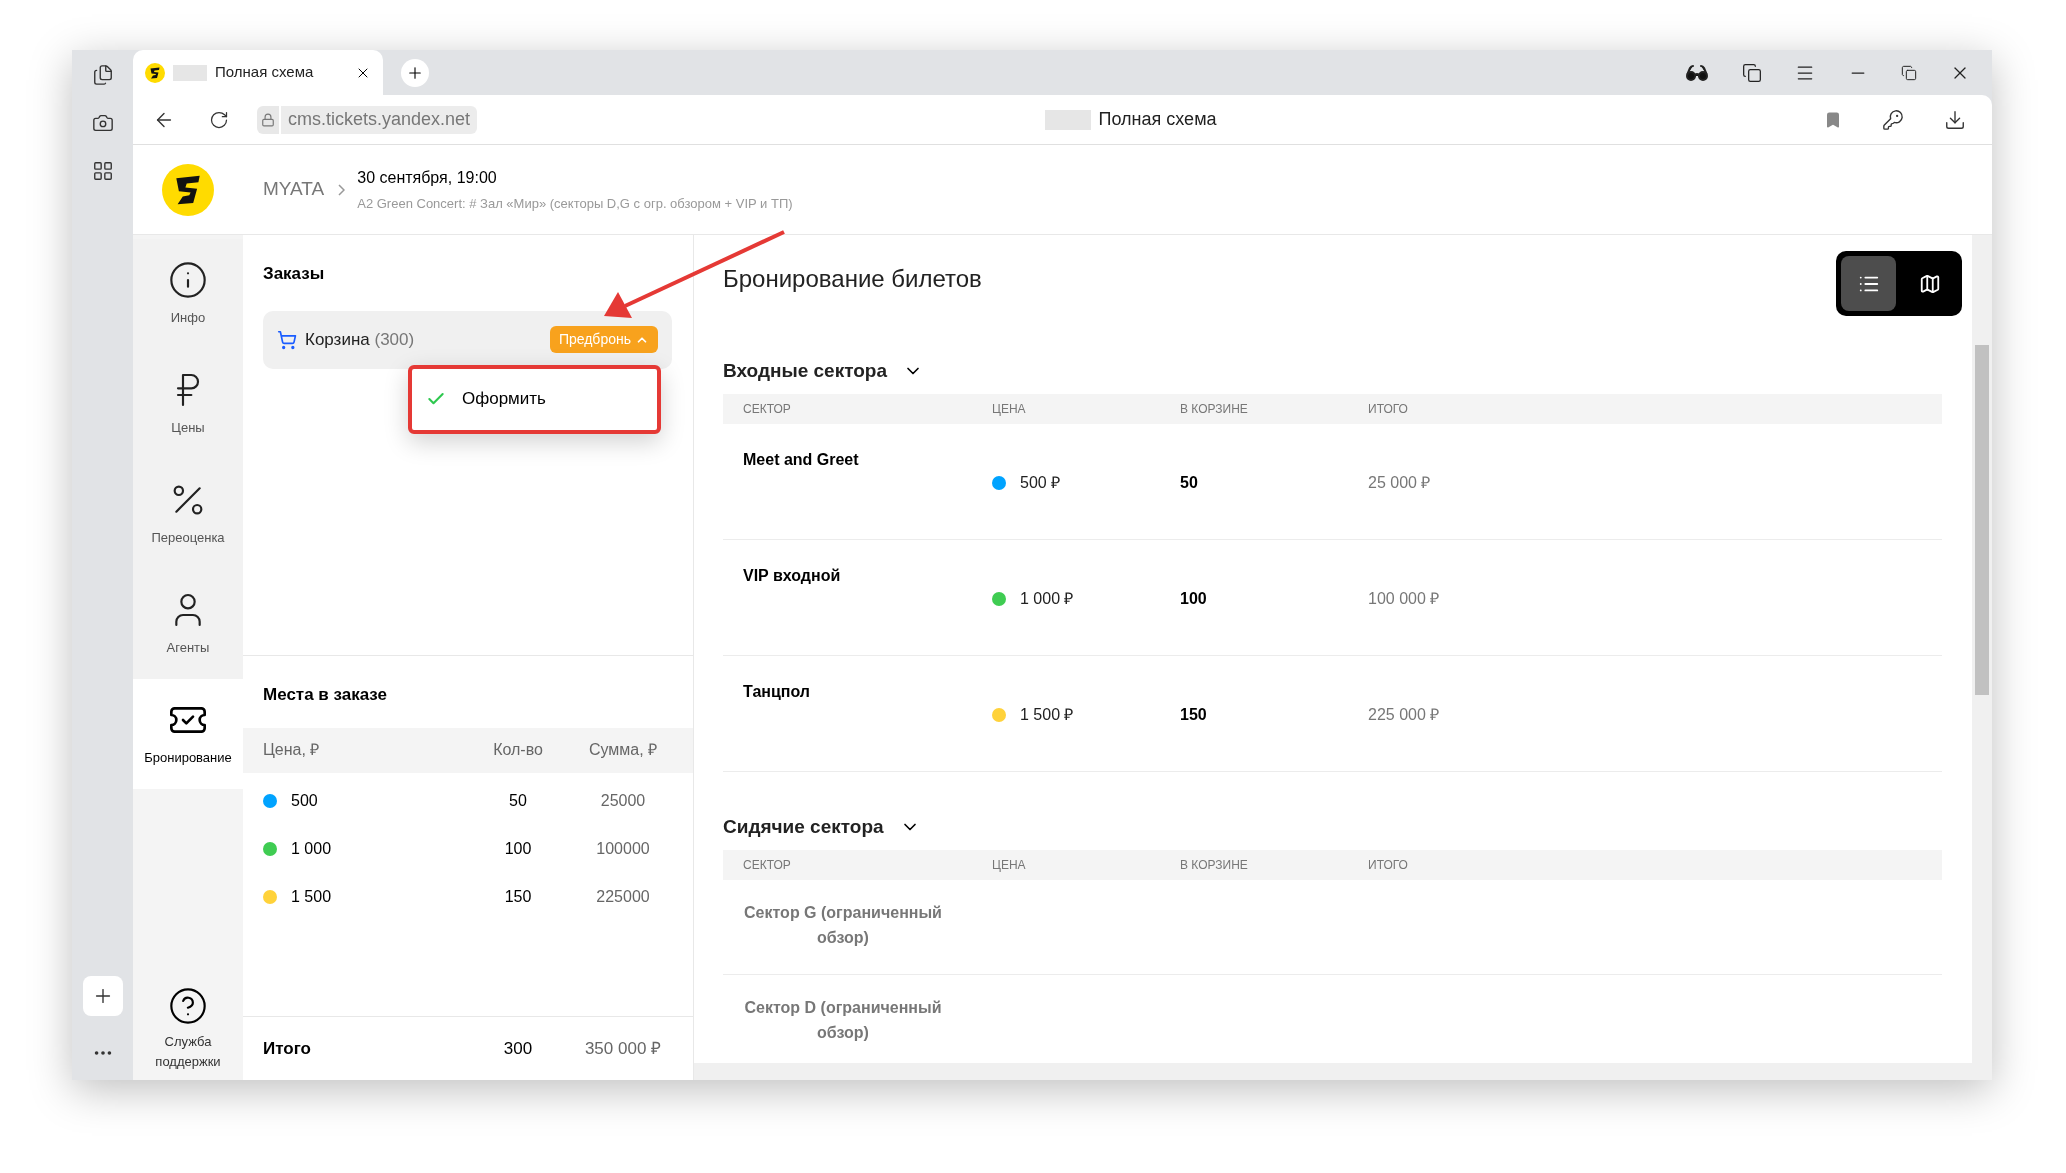 Image resolution: width=2066 pixels, height=1173 pixels. What do you see at coordinates (102, 996) in the screenshot?
I see `add-button` at bounding box center [102, 996].